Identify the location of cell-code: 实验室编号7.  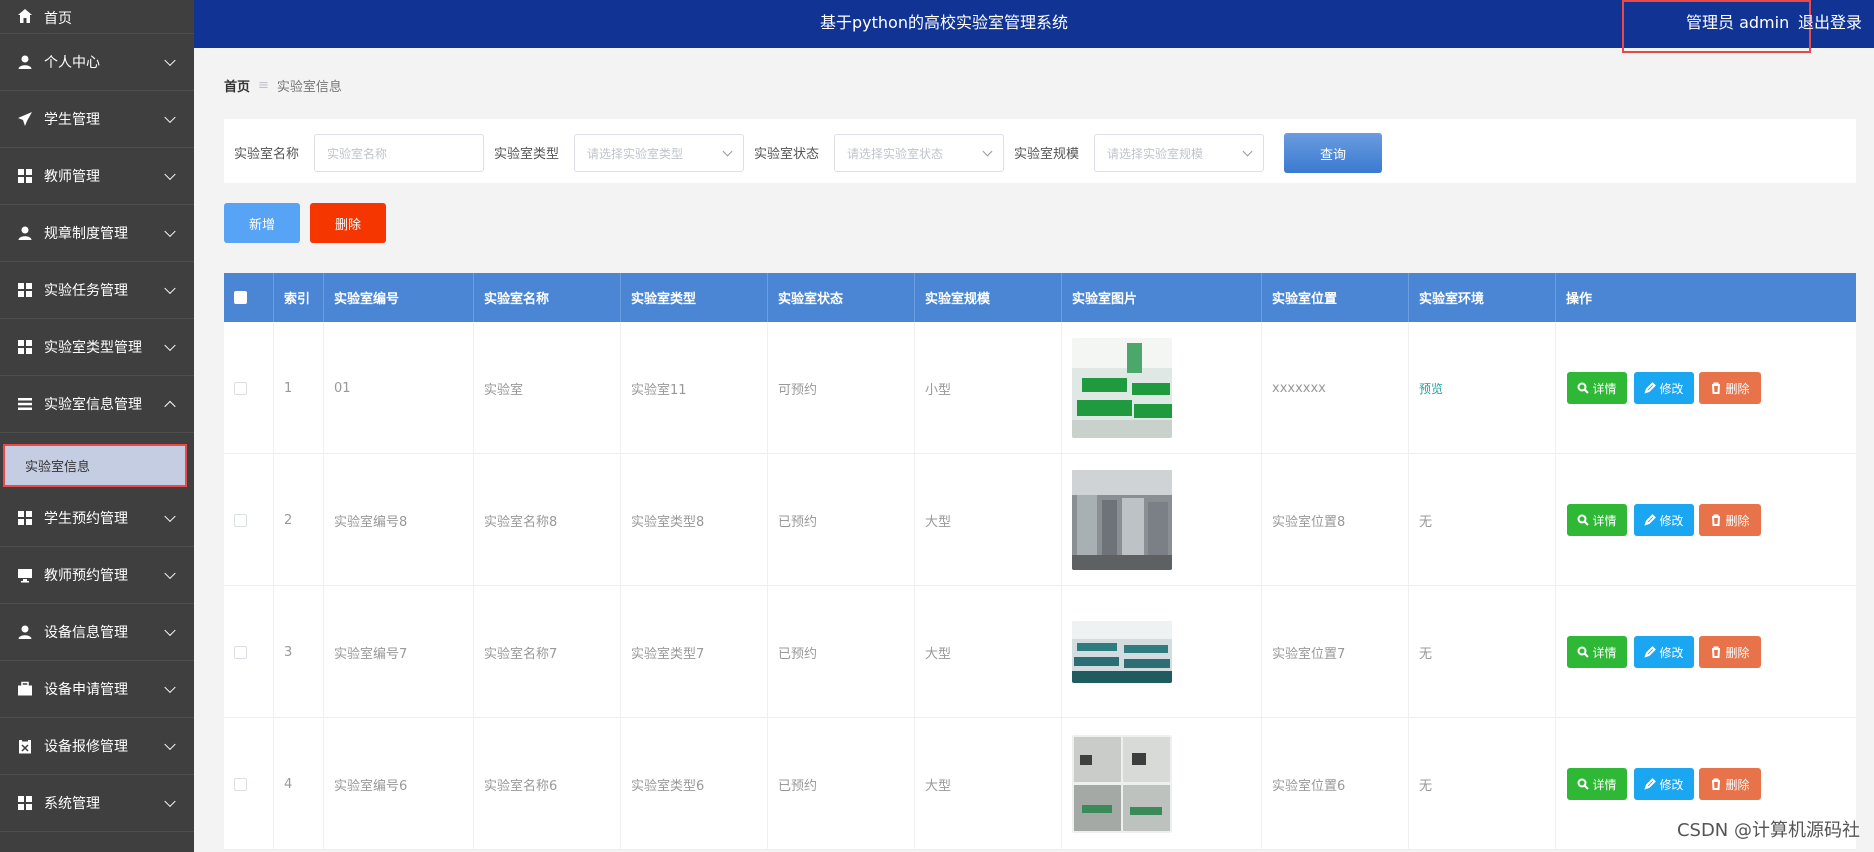
(399, 652).